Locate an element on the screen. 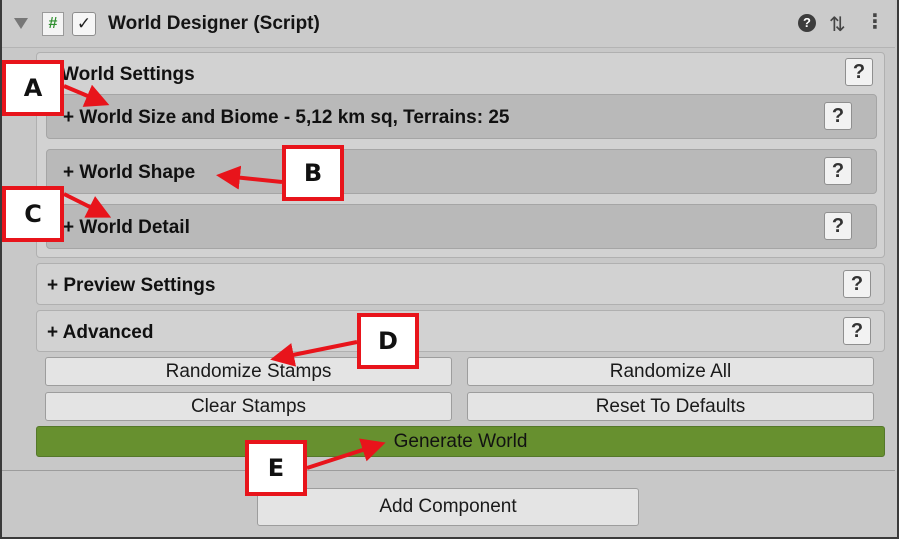  world-settings-label: World Settings is located at coordinates (128, 75).